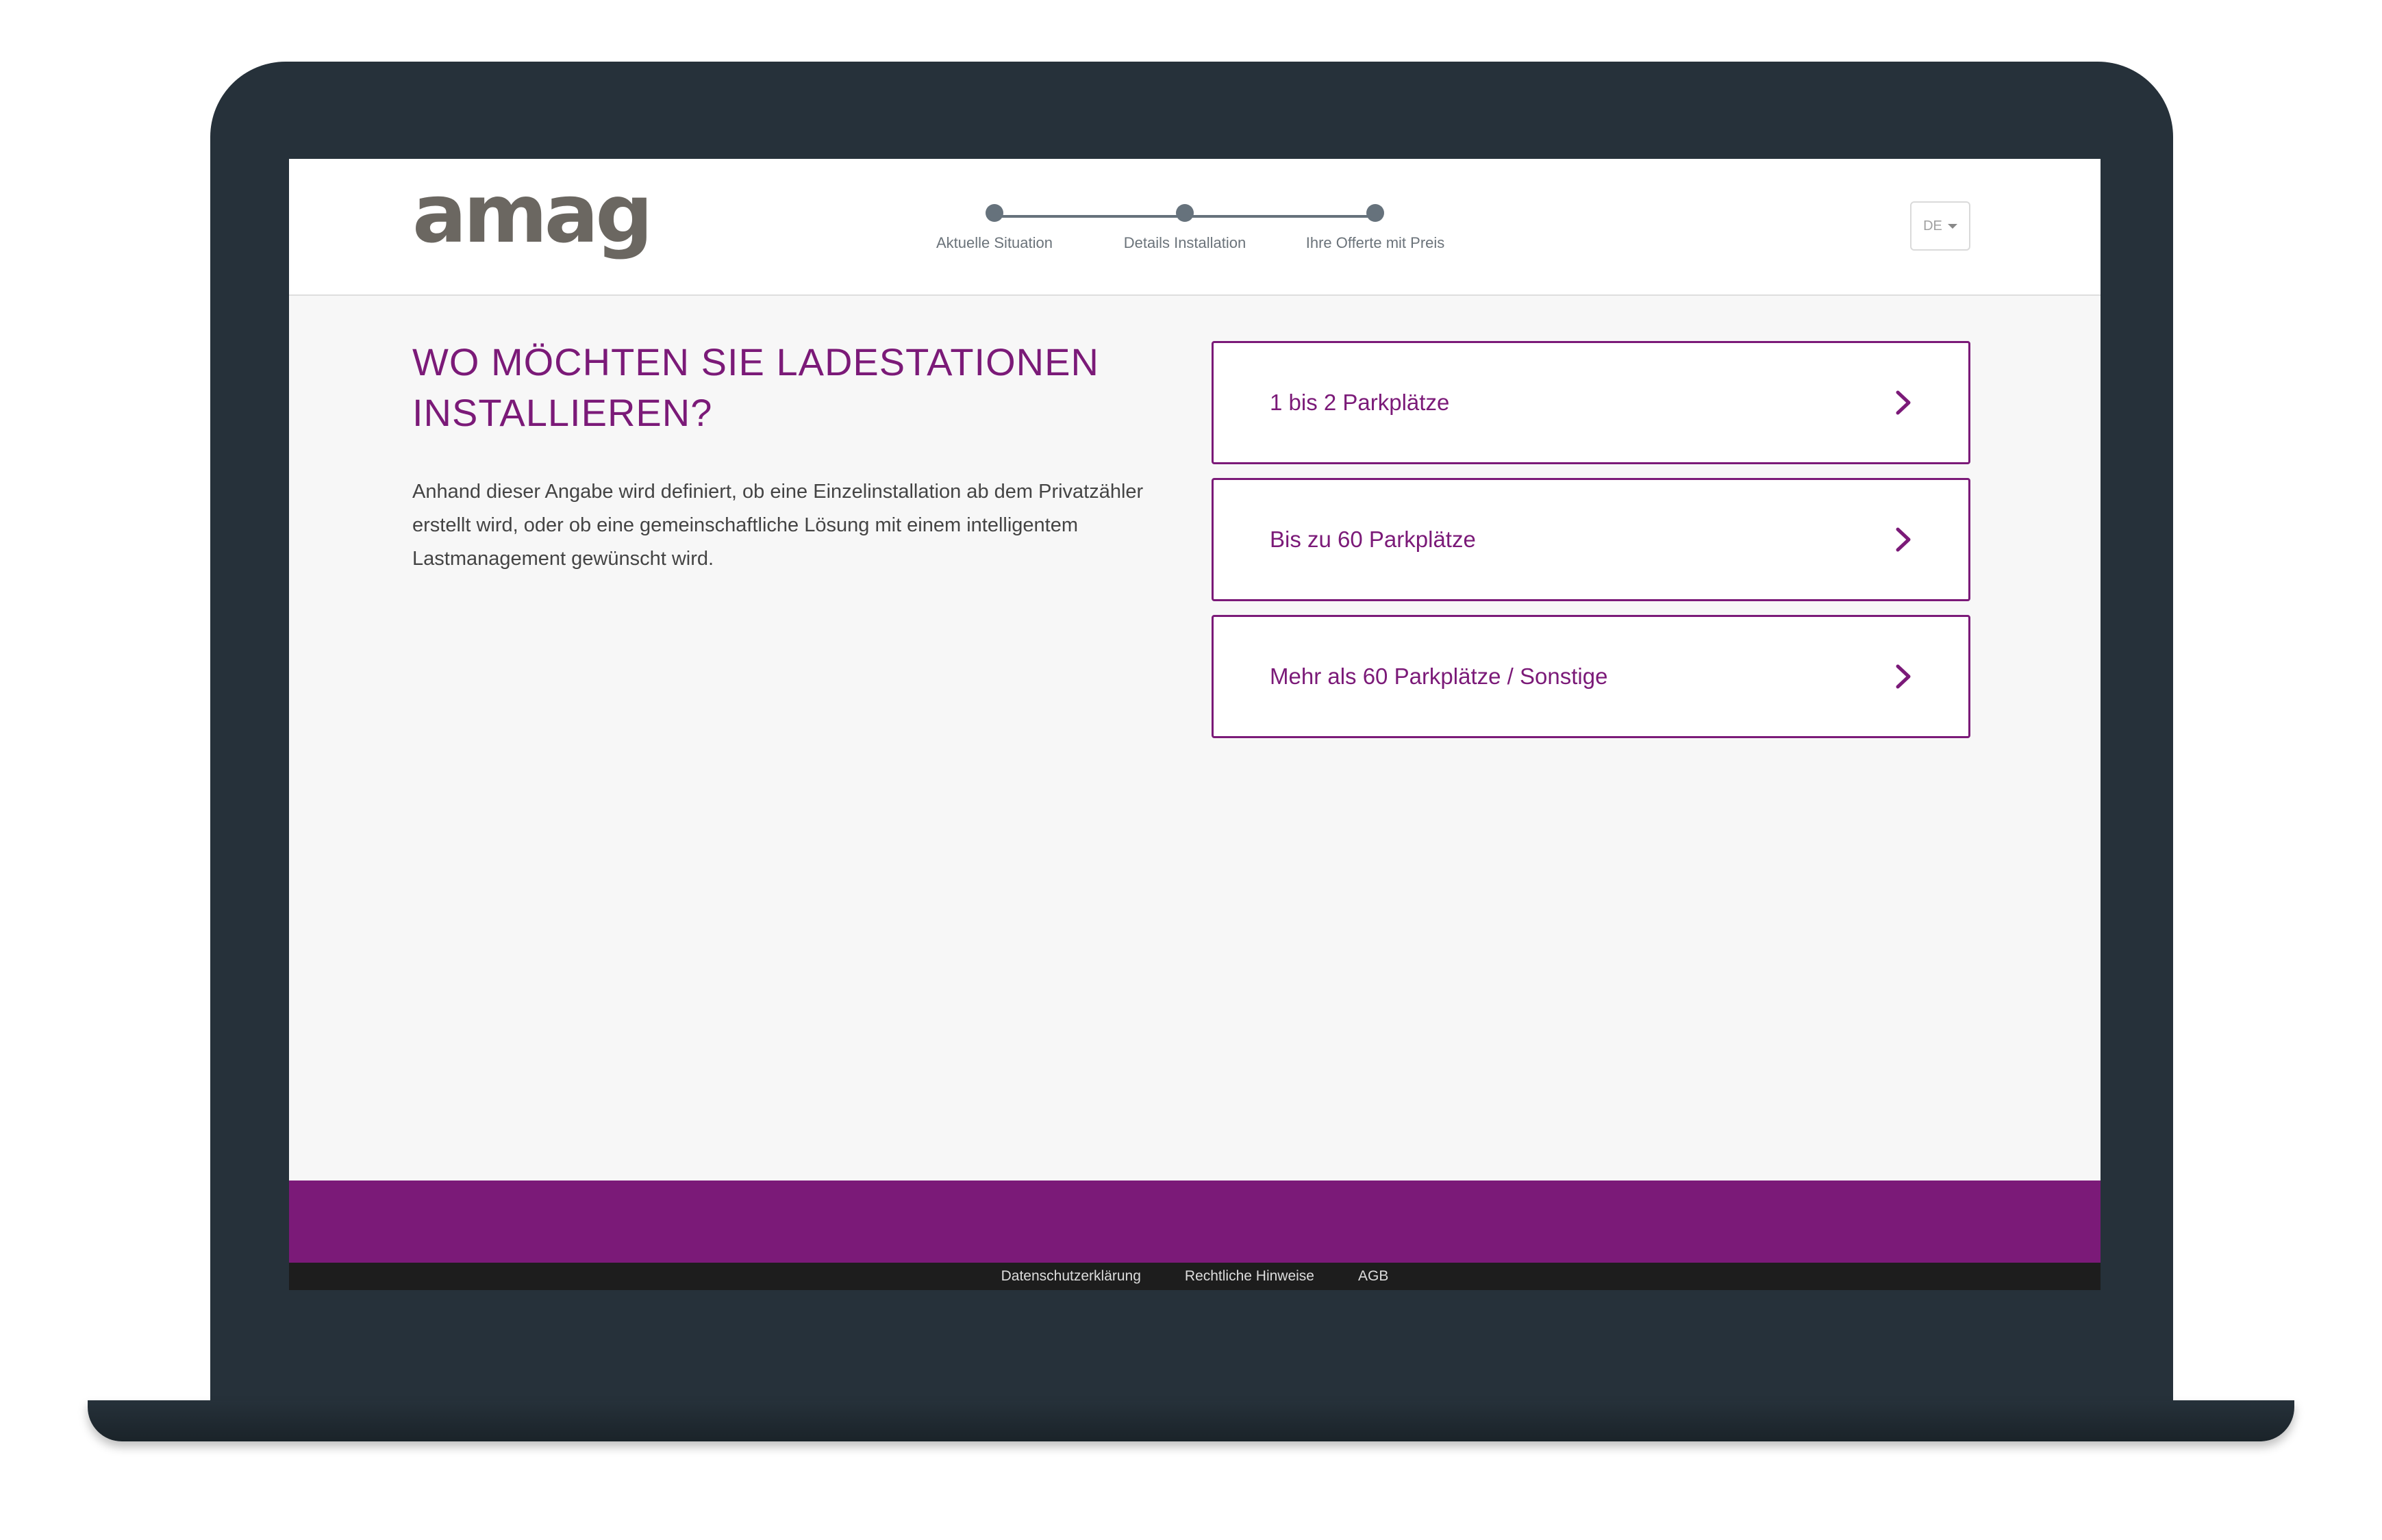  Describe the element at coordinates (1933, 225) in the screenshot. I see `language-value: DE` at that location.